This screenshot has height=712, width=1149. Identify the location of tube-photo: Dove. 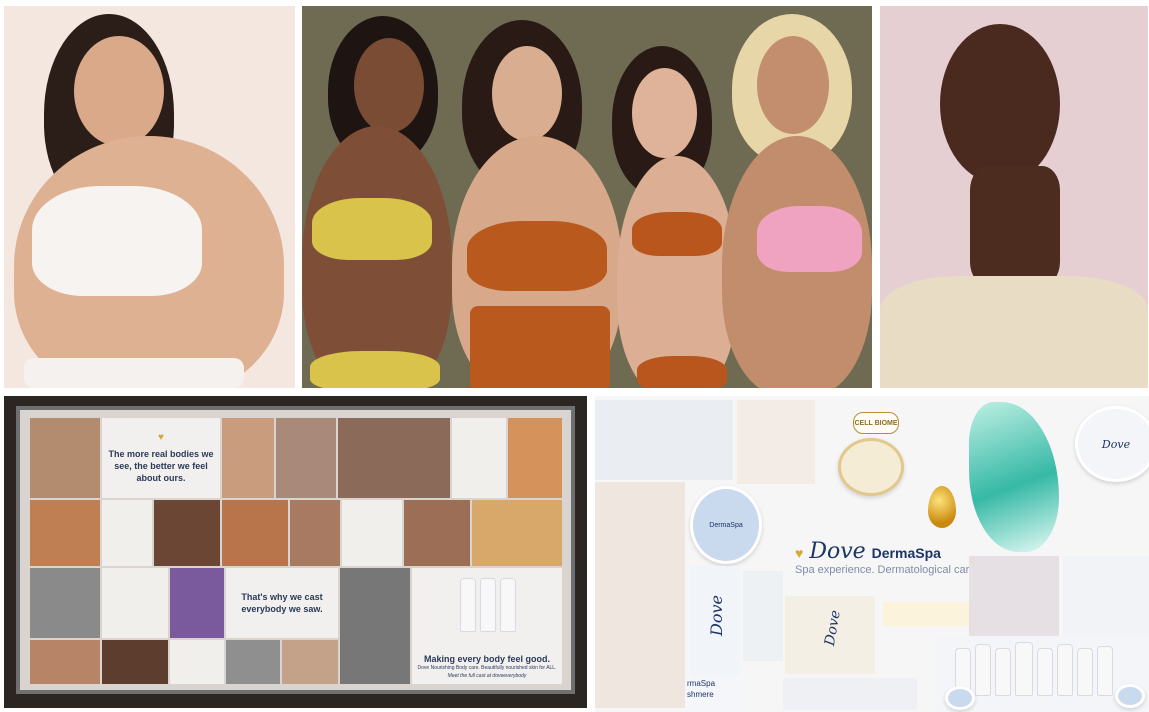
(715, 621).